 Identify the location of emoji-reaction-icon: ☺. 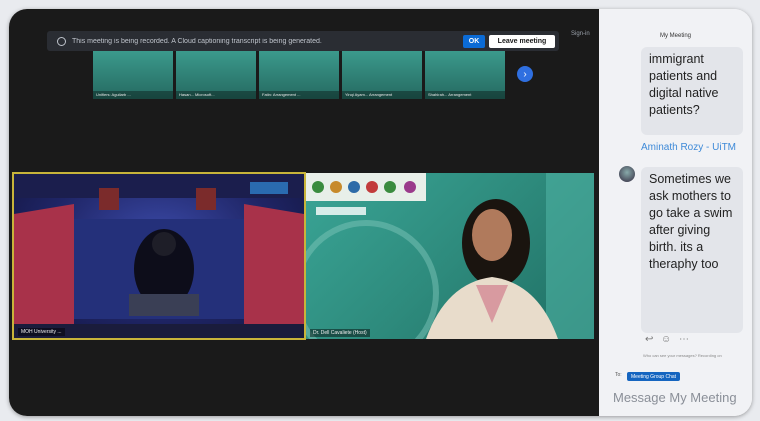
(666, 339).